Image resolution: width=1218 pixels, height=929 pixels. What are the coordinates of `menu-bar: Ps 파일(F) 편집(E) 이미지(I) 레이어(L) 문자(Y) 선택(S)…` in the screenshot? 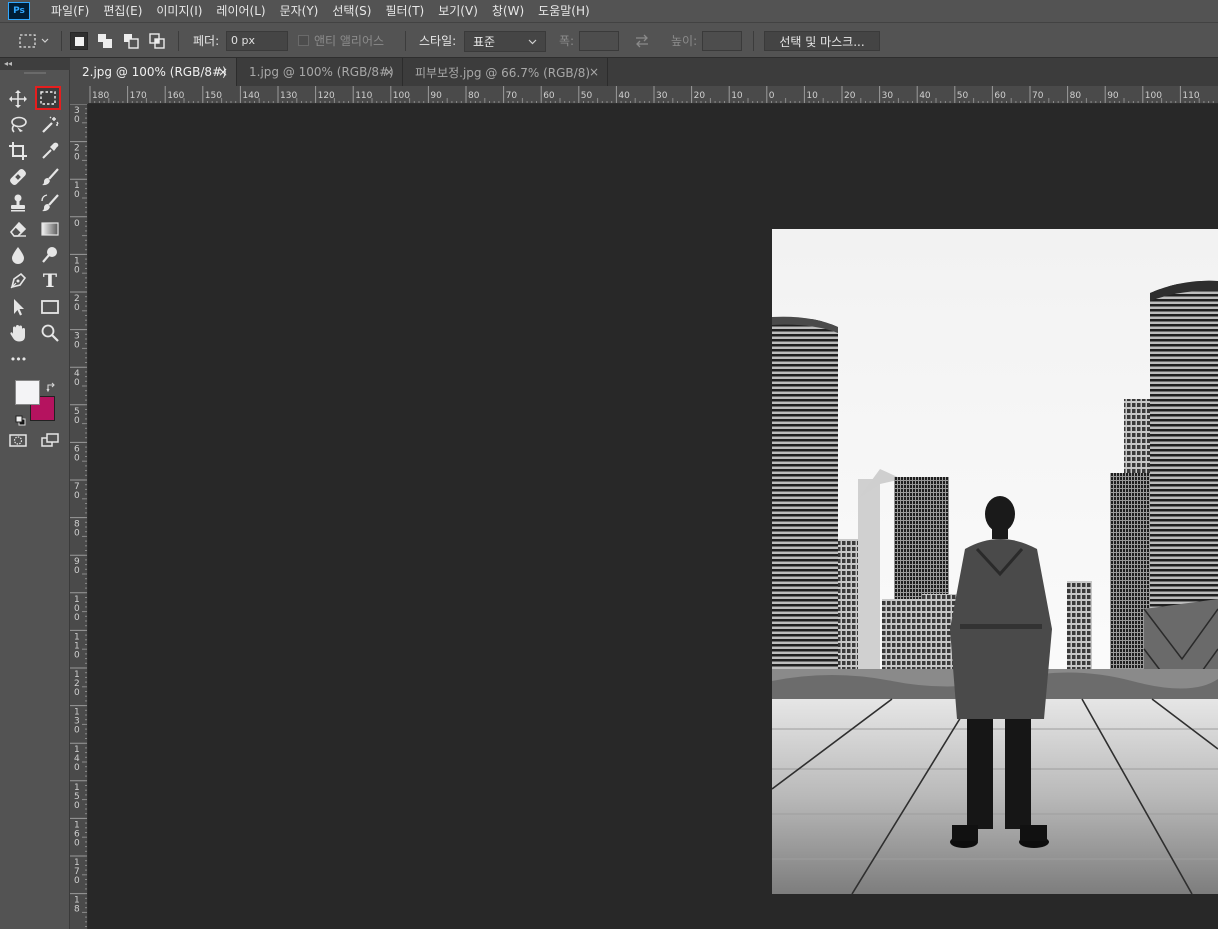 It's located at (609, 11).